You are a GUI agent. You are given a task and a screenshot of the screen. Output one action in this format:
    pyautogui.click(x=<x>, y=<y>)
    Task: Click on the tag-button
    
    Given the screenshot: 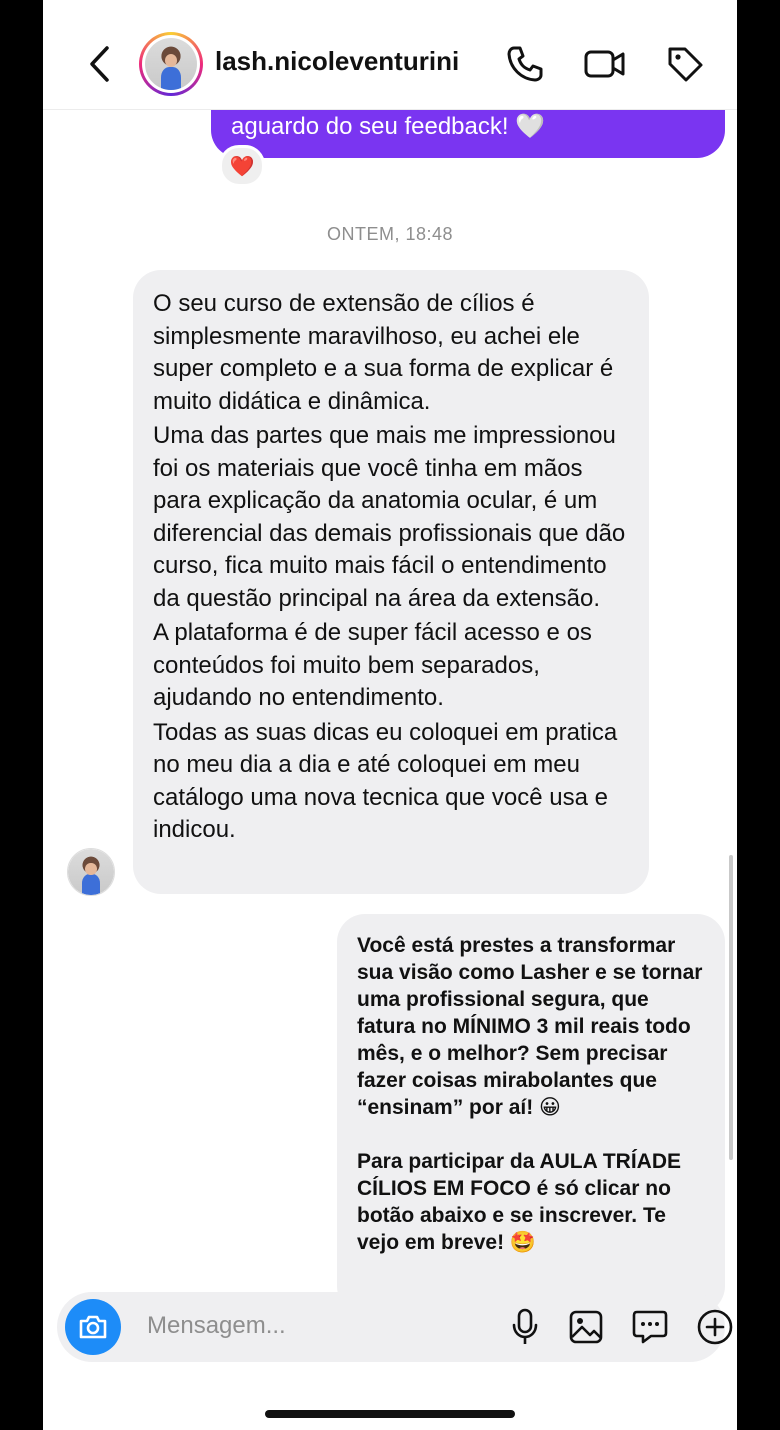 What is the action you would take?
    pyautogui.click(x=685, y=64)
    